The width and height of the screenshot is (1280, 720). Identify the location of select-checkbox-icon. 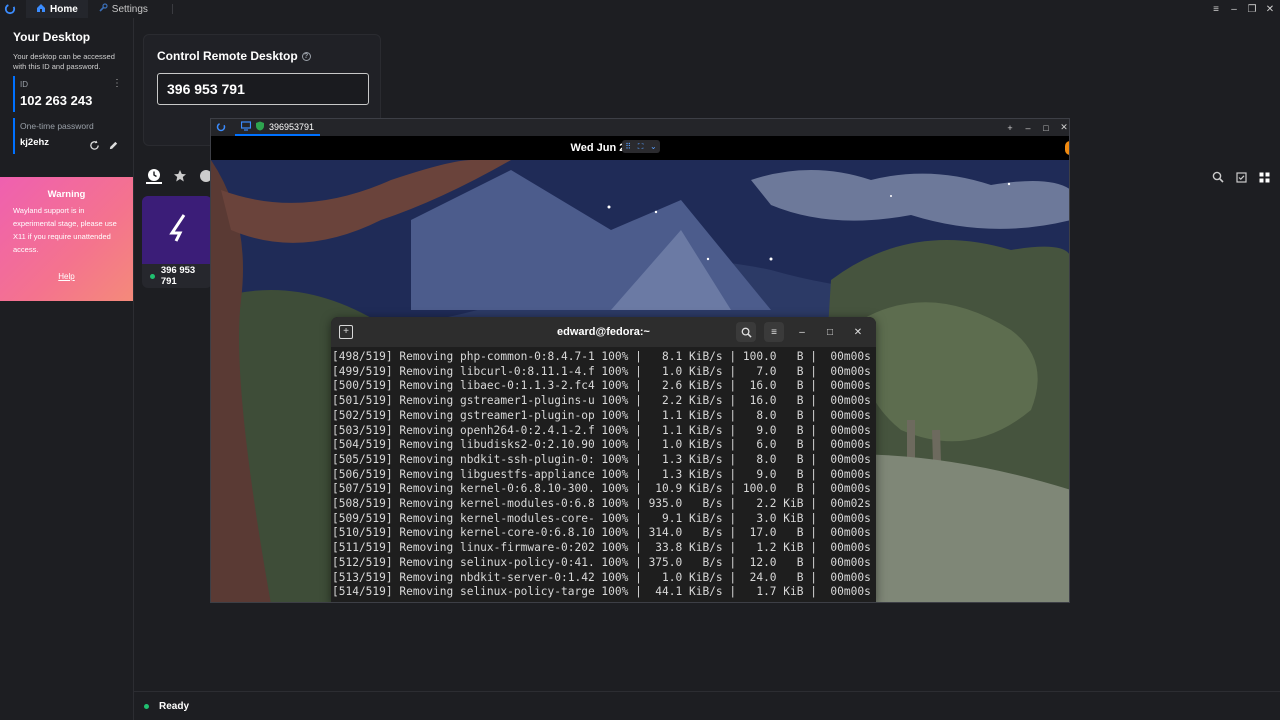
(1241, 179).